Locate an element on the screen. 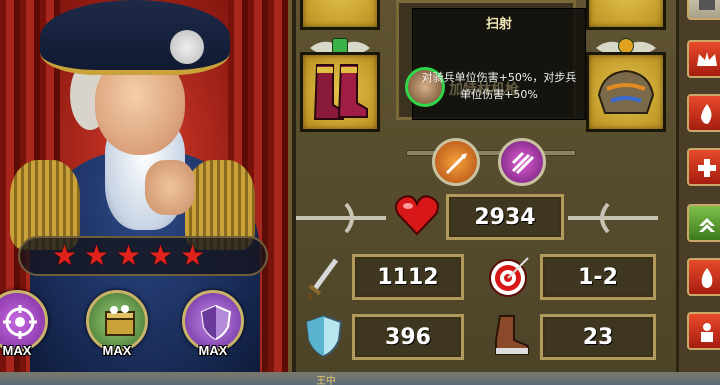 Image resolution: width=720 pixels, height=385 pixels. spear-icon is located at coordinates (456, 164).